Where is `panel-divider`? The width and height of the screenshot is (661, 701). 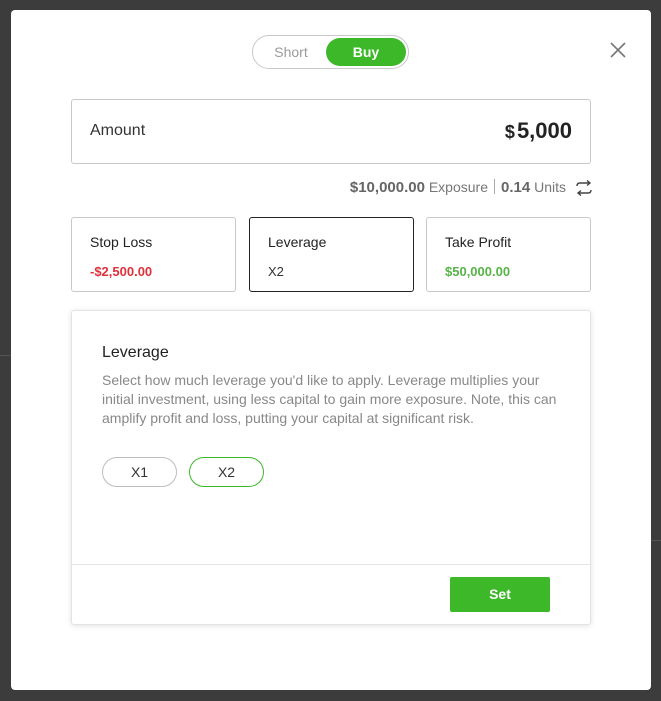 panel-divider is located at coordinates (331, 564).